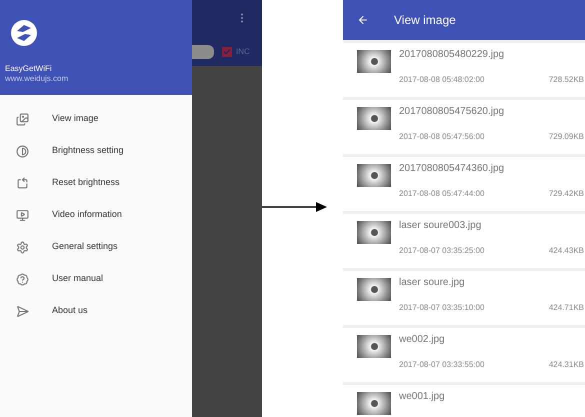  What do you see at coordinates (22, 151) in the screenshot?
I see `contrast-icon` at bounding box center [22, 151].